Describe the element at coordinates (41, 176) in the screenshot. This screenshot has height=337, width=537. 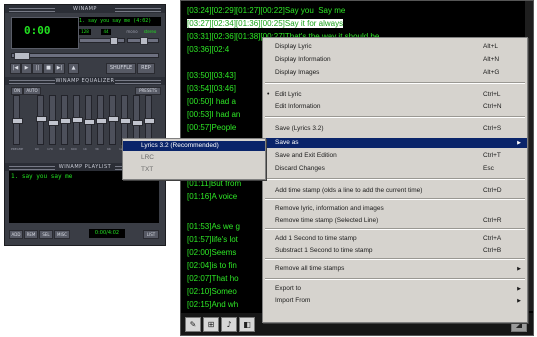
I see `playlist-item: 1. say you say me` at that location.